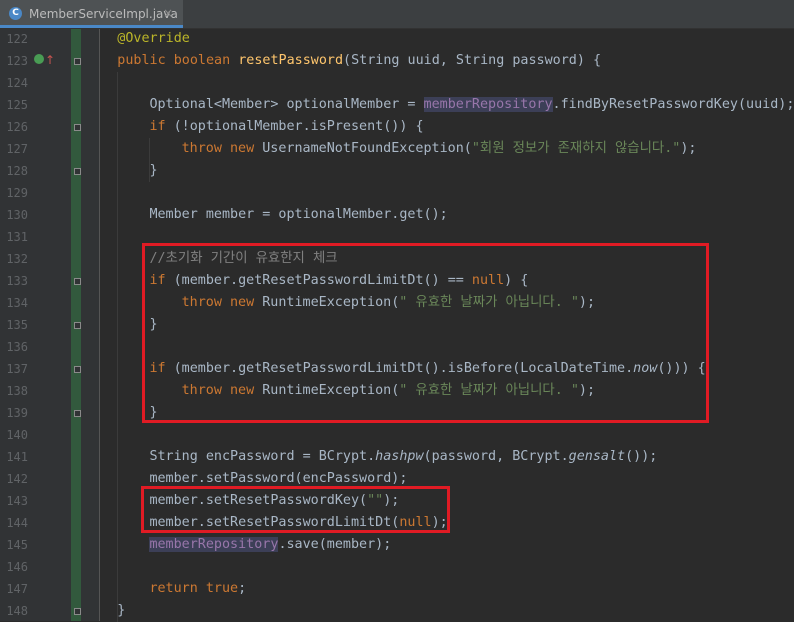 This screenshot has height=622, width=794. I want to click on code-line: 126 if (!optionalMember.isPresent()) {, so click(397, 127).